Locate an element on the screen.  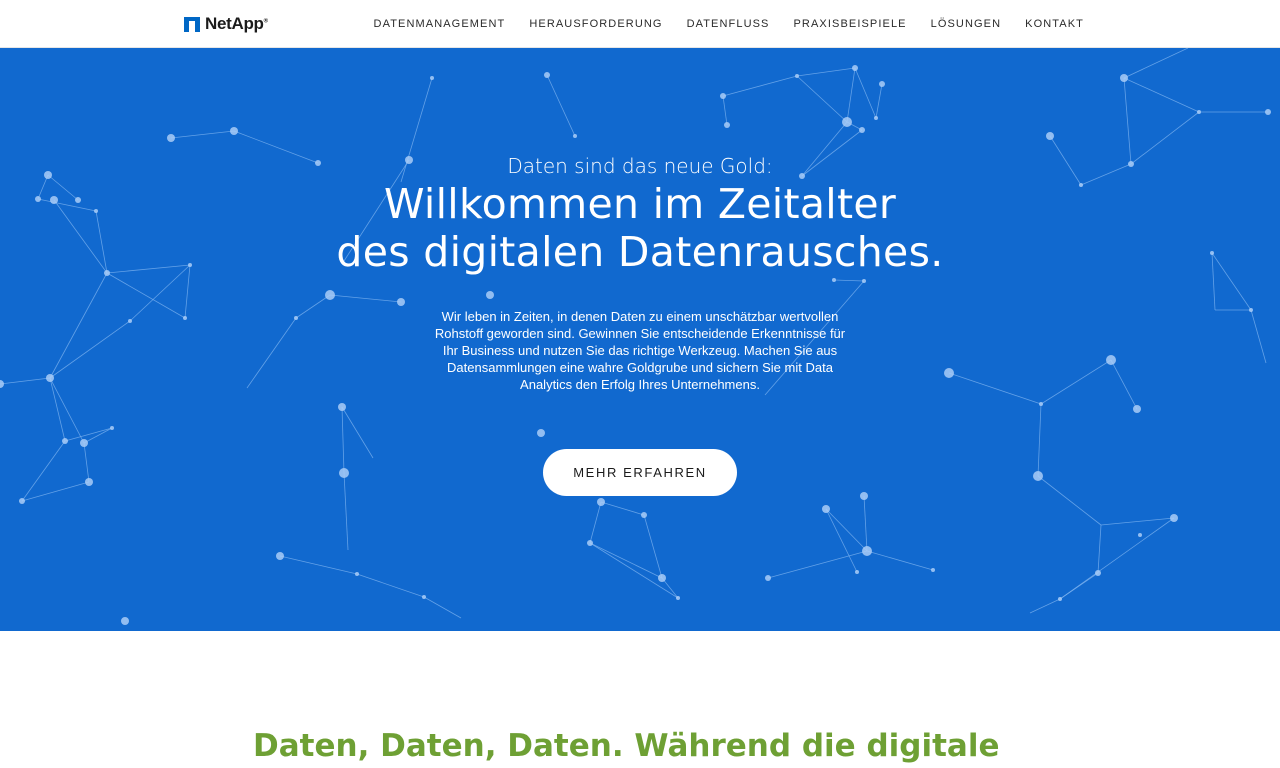
hero-title-line-2: des digitalen Datenrausches. is located at coordinates (640, 252).